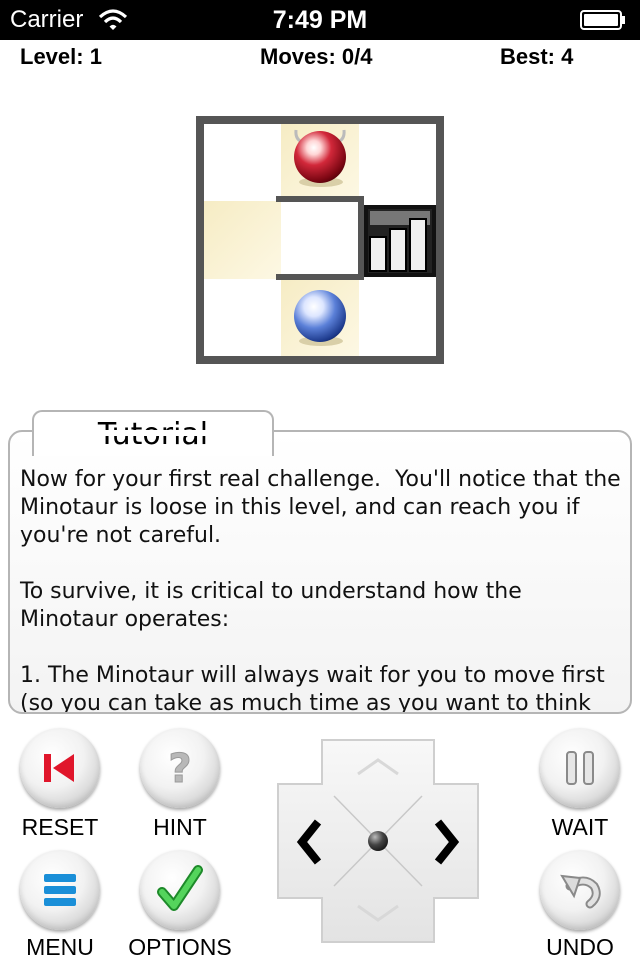 The width and height of the screenshot is (640, 961). Describe the element at coordinates (320, 277) in the screenshot. I see `wall-bottom` at that location.